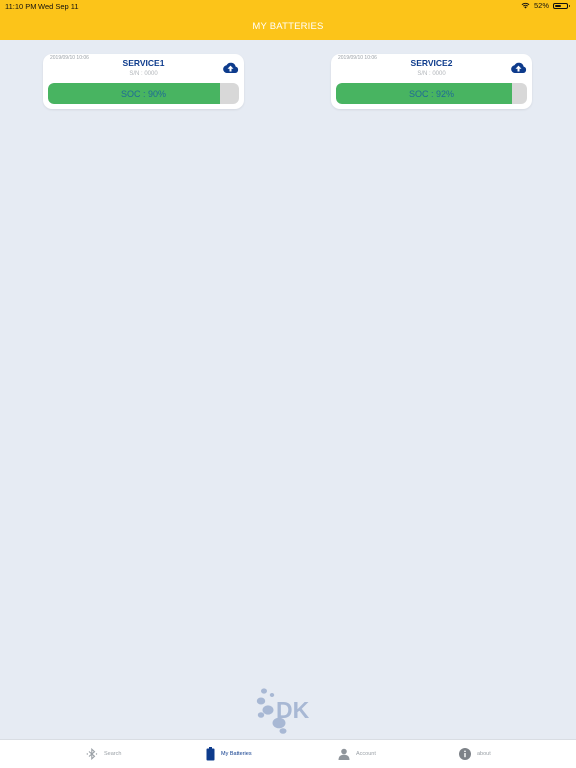 Image resolution: width=576 pixels, height=768 pixels. I want to click on soc-progress-bar: SOC : 92%, so click(431, 93).